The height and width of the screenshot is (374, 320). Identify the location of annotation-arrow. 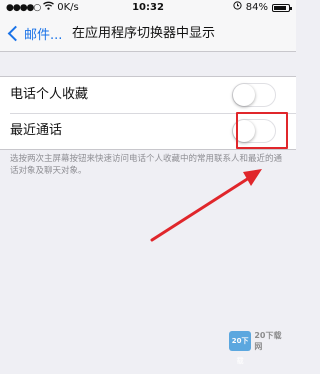
(206, 205).